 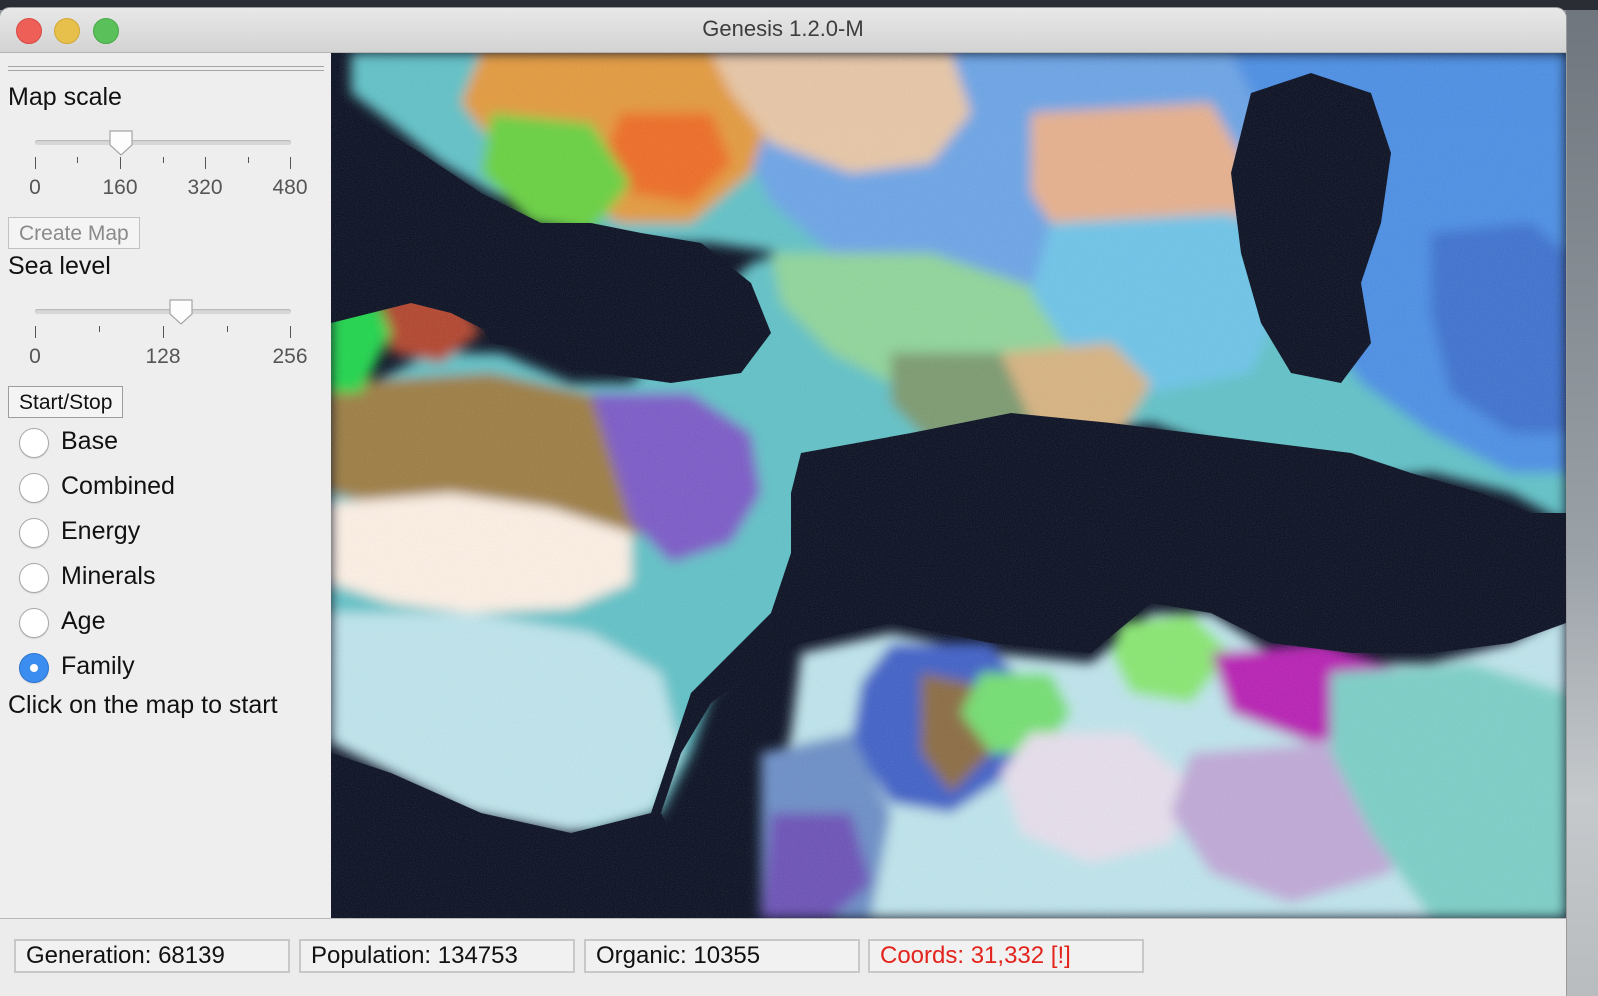 I want to click on title-bar: Genesis 1.2.0-M, so click(x=783, y=30).